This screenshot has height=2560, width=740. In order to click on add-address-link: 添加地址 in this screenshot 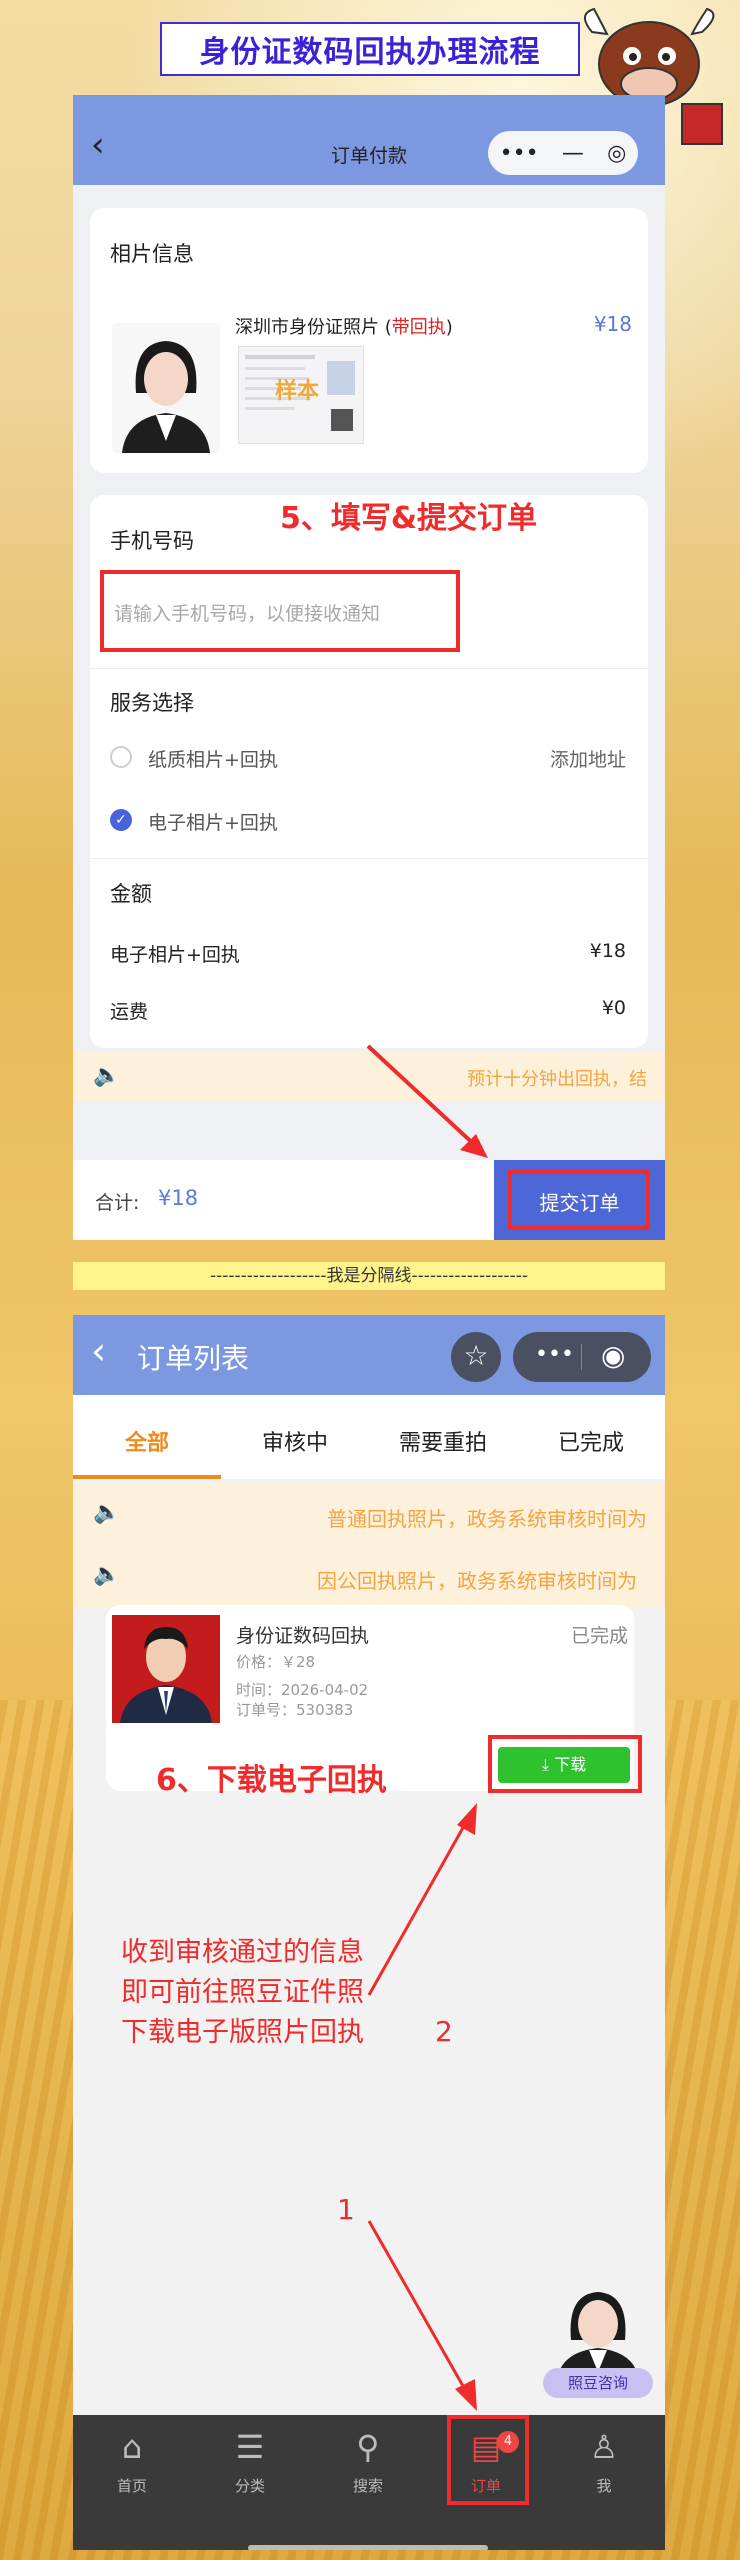, I will do `click(588, 758)`.